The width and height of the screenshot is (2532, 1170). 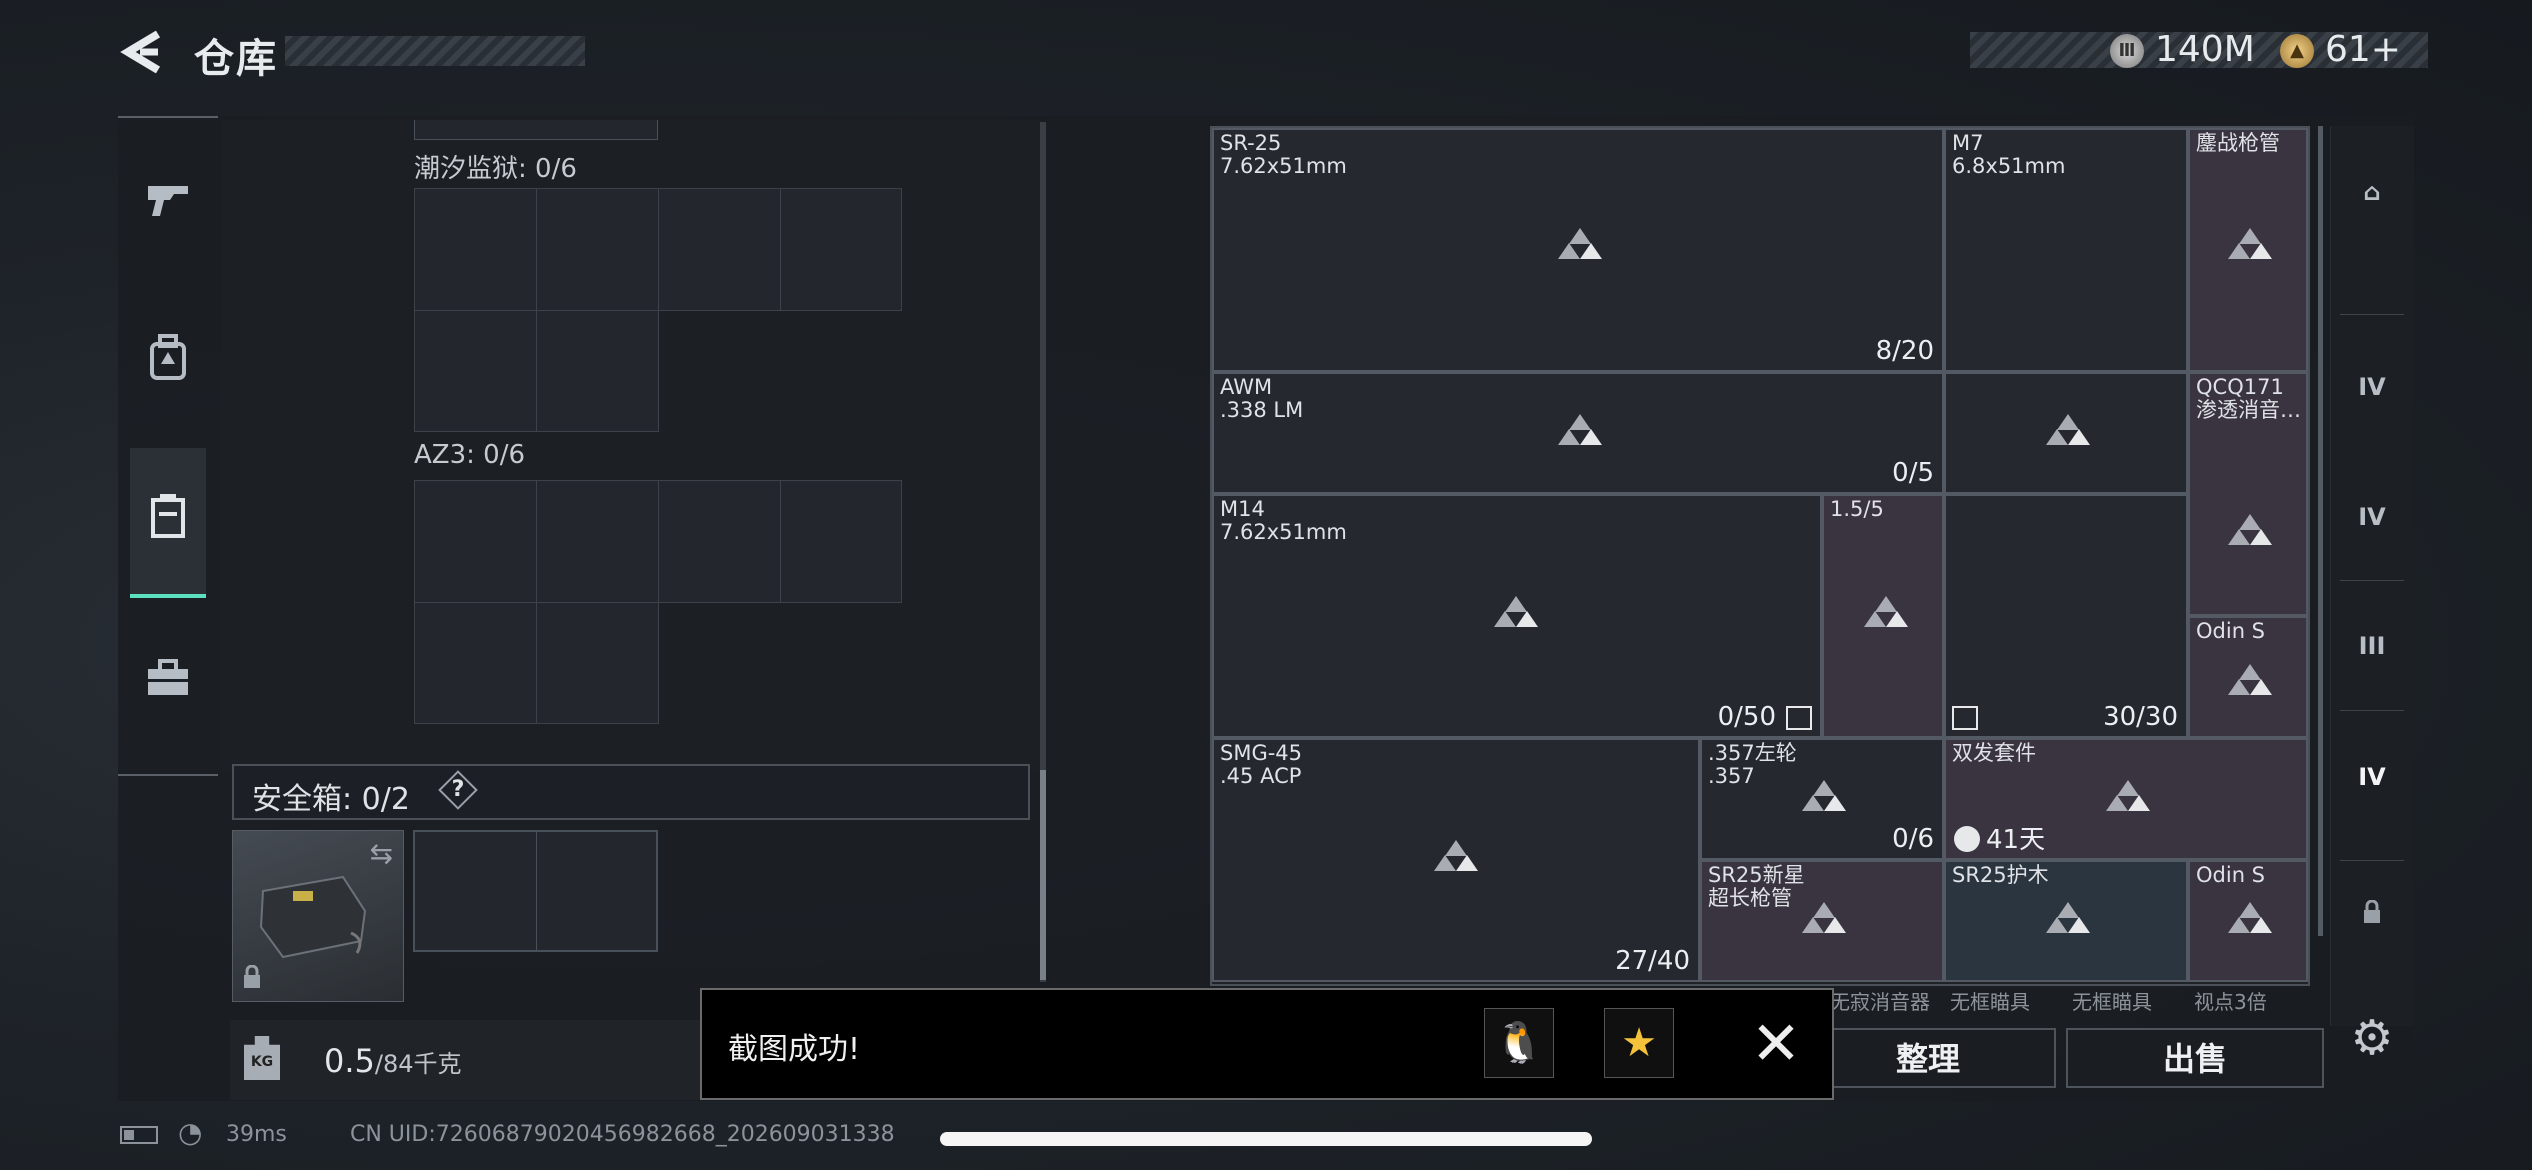 I want to click on item-name: M14 7.62x51mm, so click(x=1283, y=520).